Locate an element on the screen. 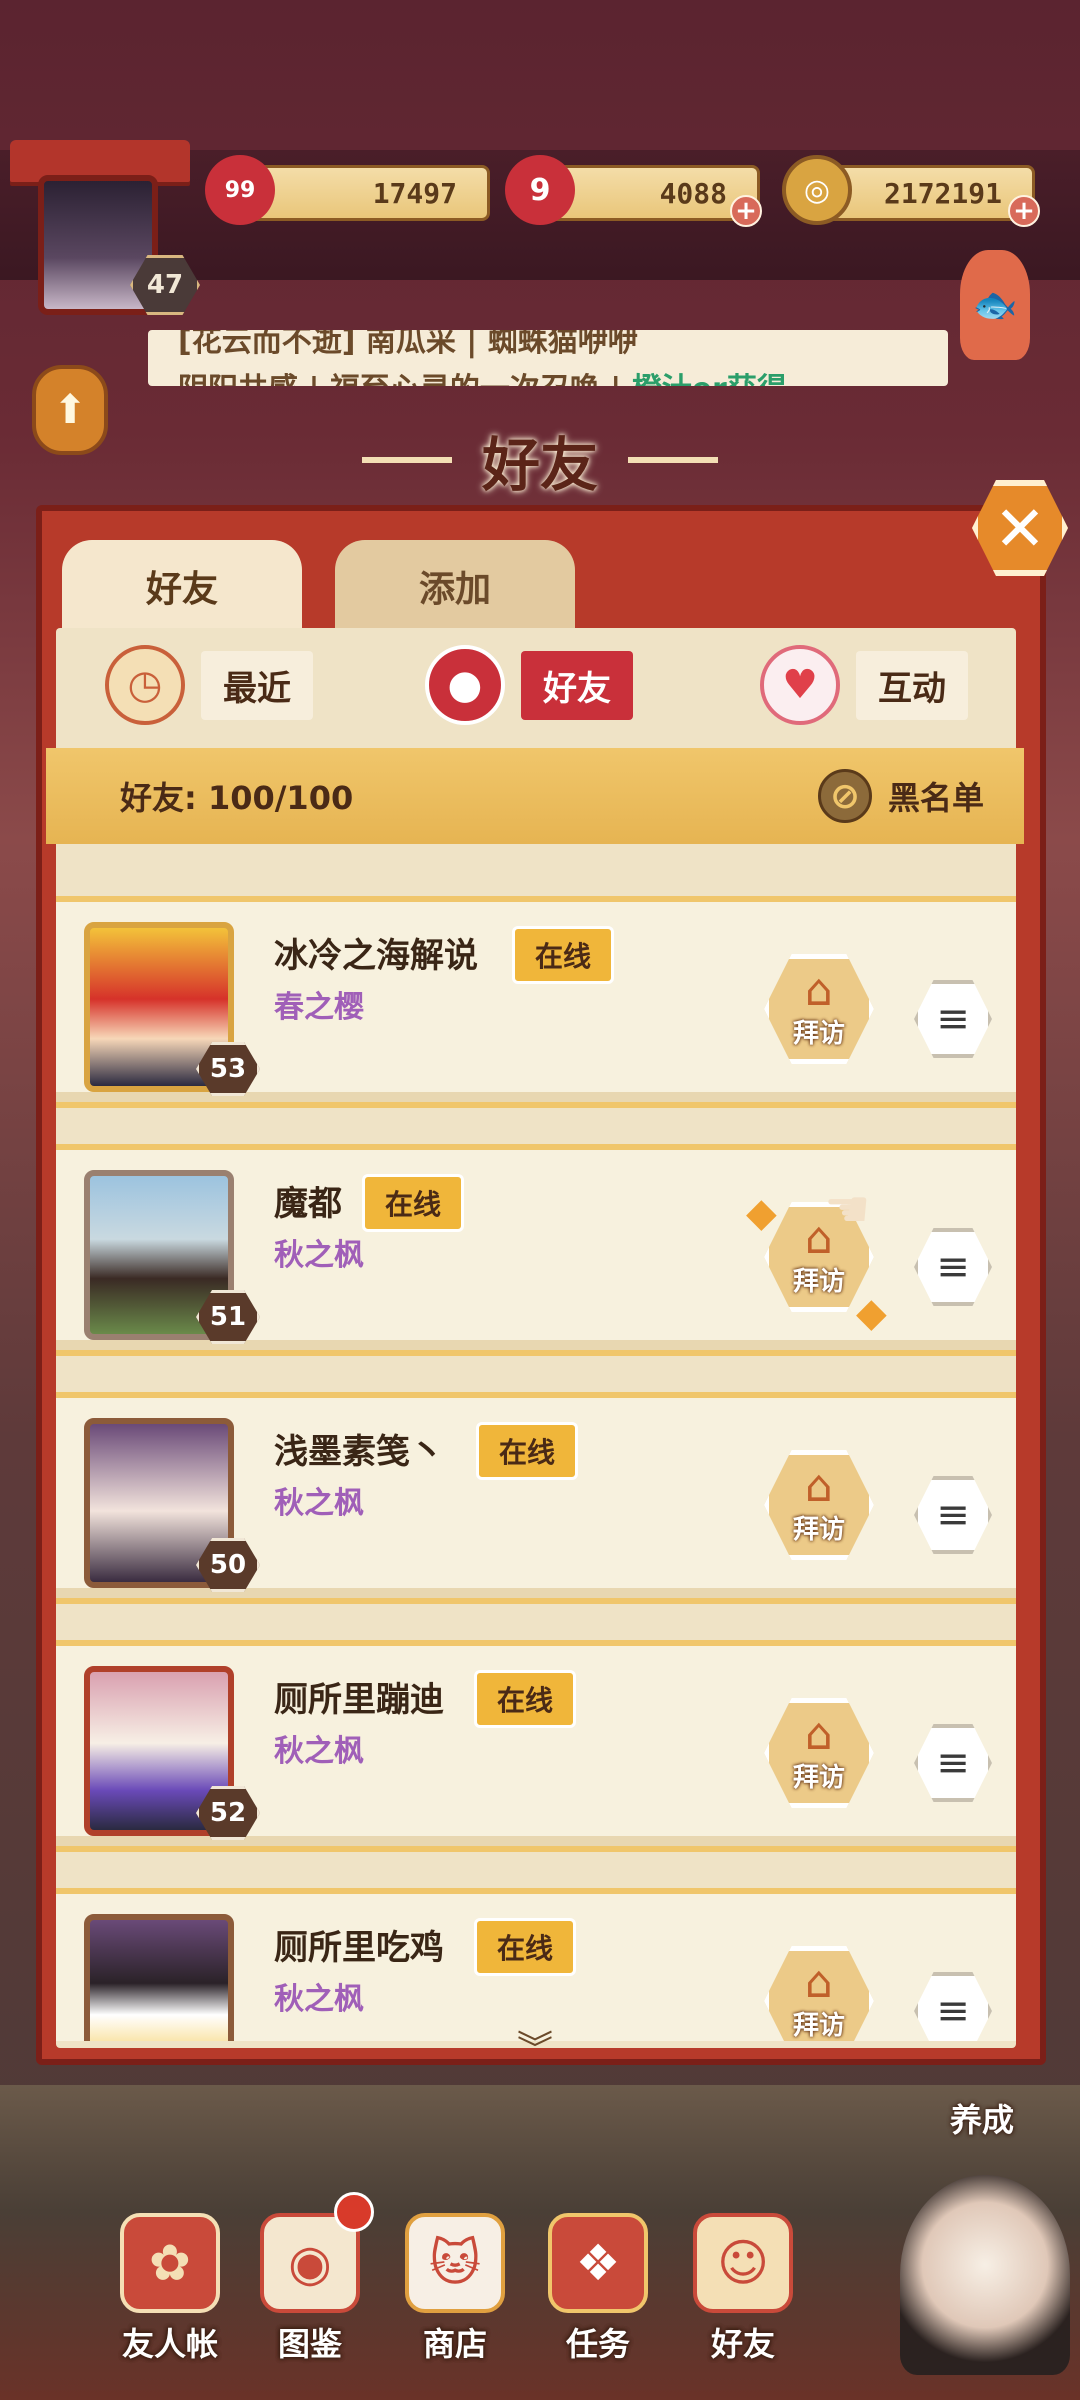 The image size is (1080, 2400). friend-name: 冰冷之海解说 is located at coordinates (376, 956).